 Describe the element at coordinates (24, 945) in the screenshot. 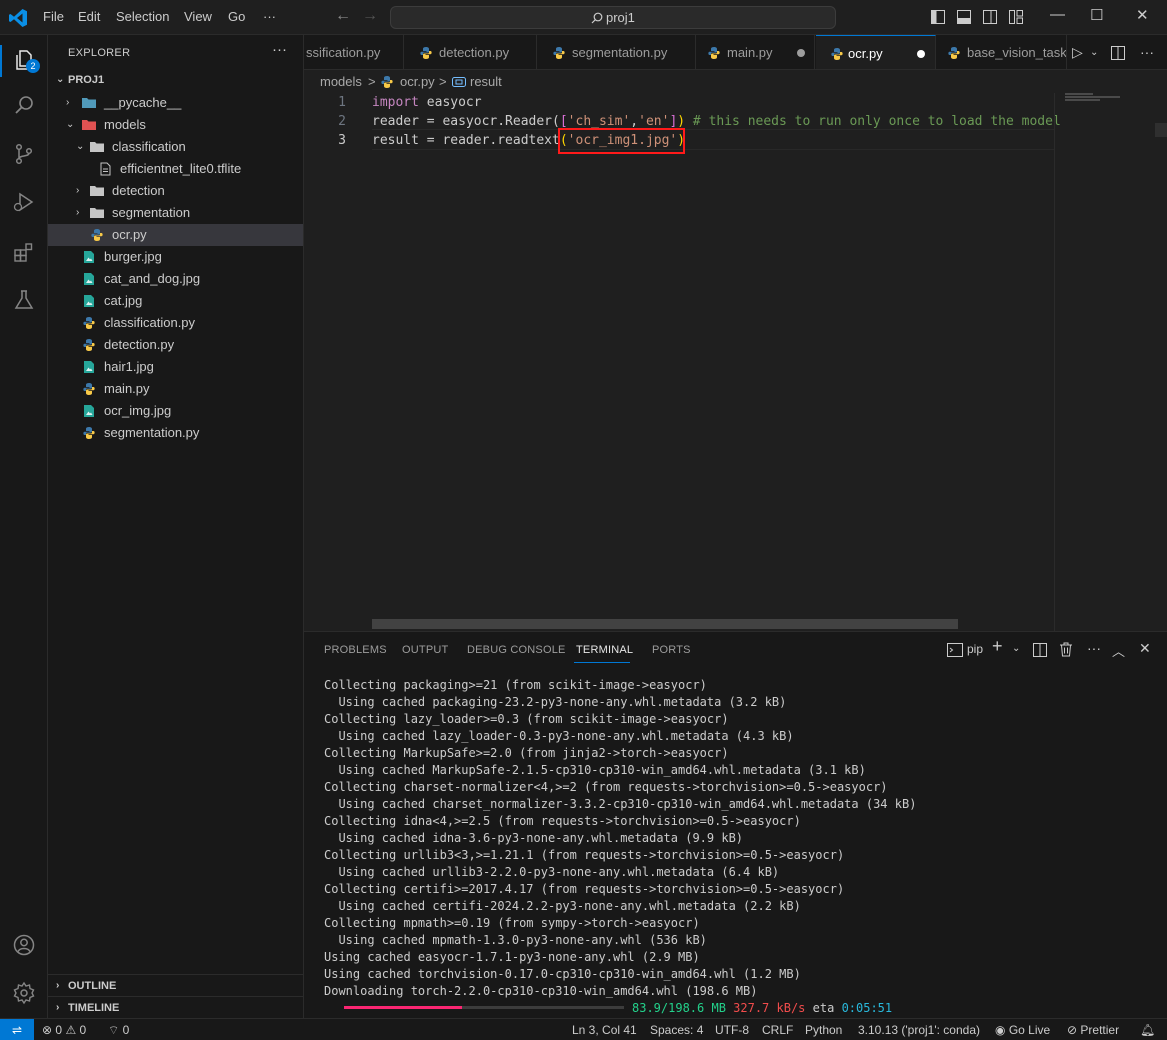

I see `account-icon` at that location.